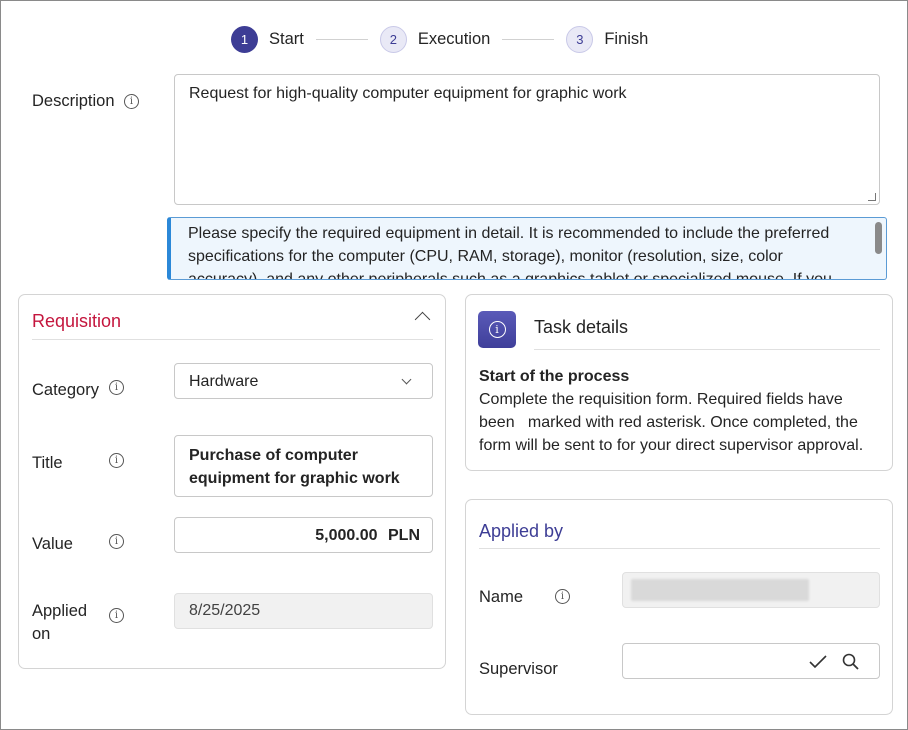 This screenshot has height=730, width=908. Describe the element at coordinates (404, 535) in the screenshot. I see `value-currency: PLN` at that location.